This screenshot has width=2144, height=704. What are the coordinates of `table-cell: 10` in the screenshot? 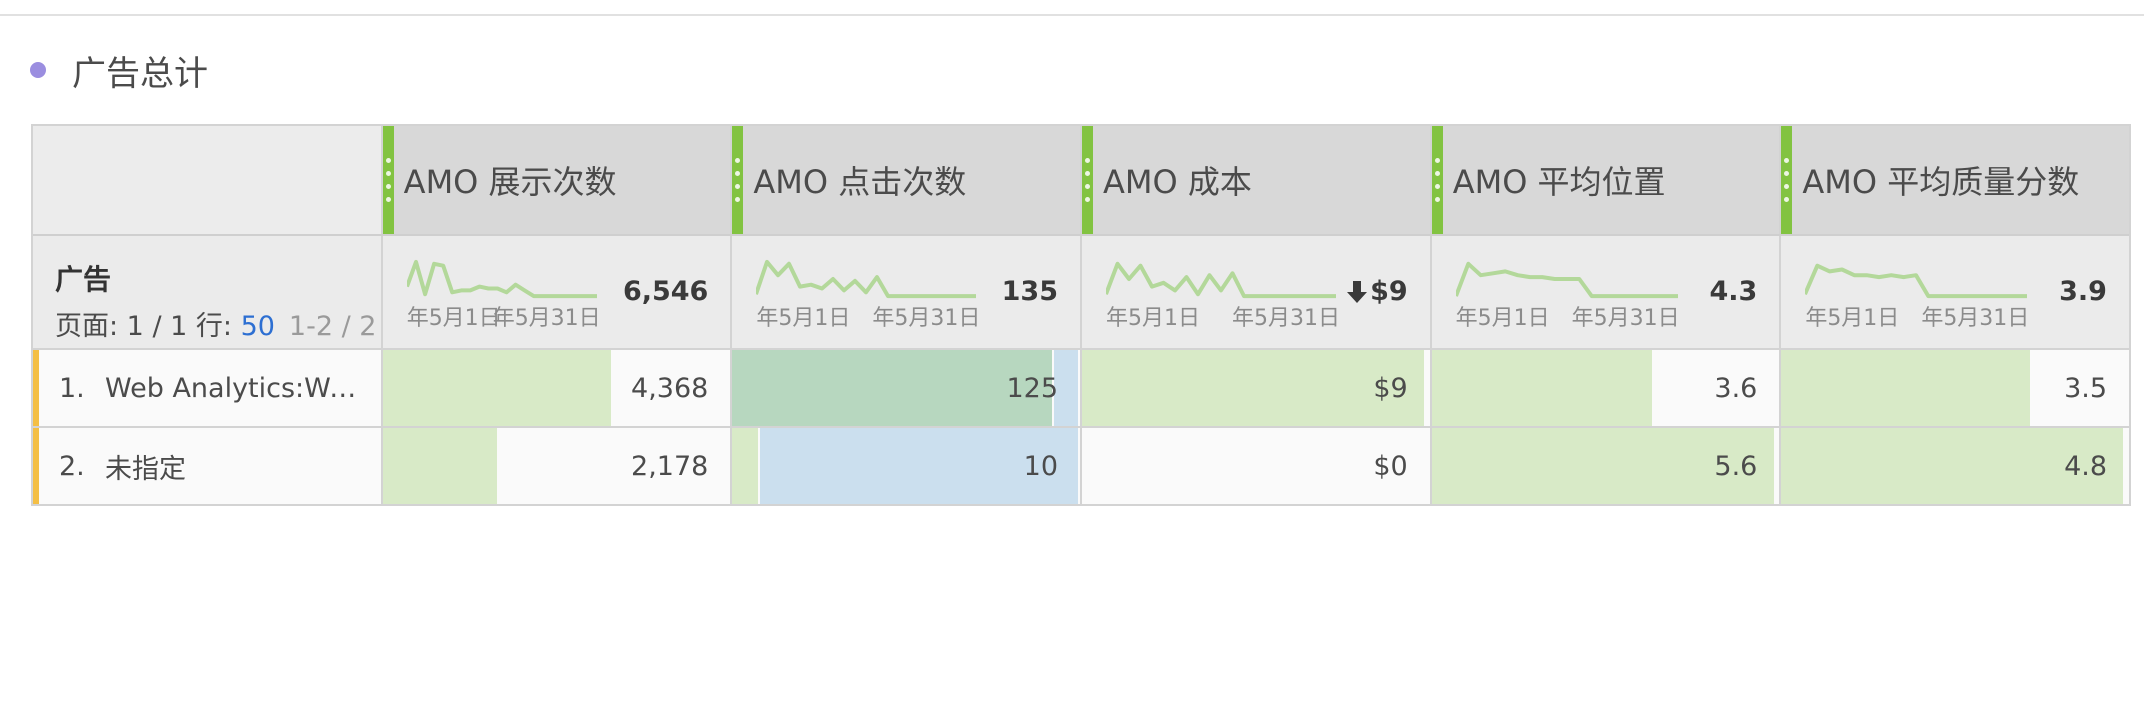 It's located at (907, 466).